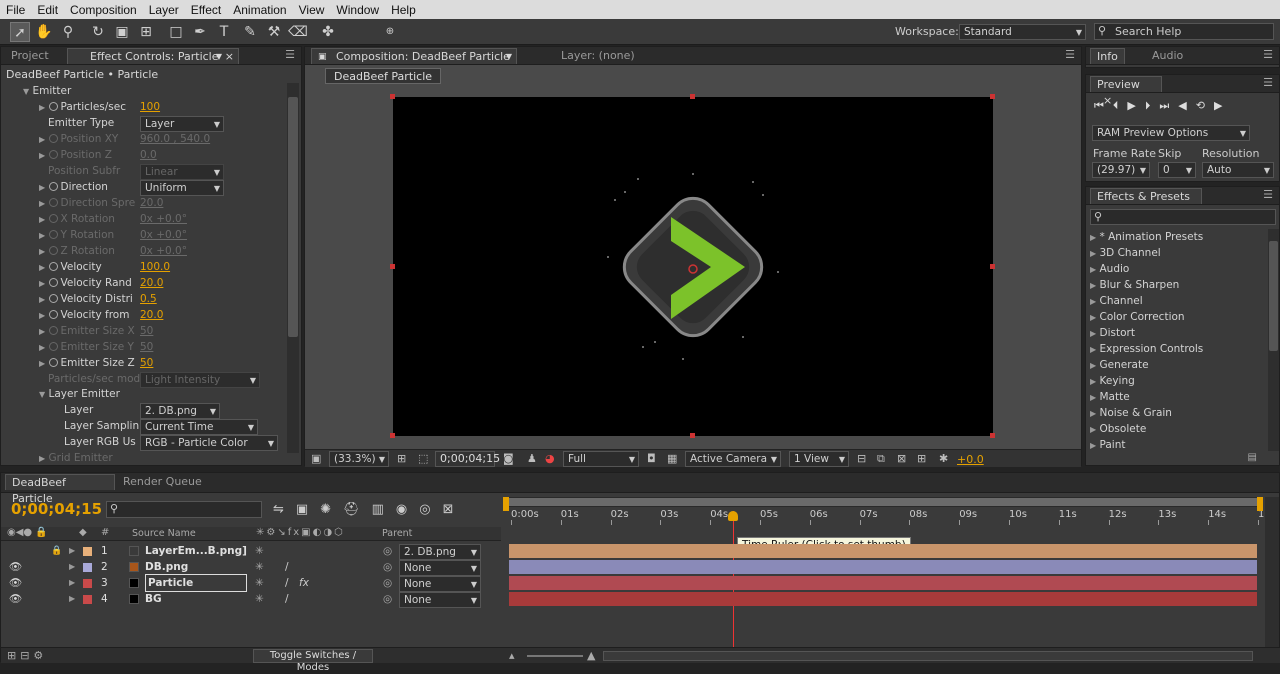  Describe the element at coordinates (970, 459) in the screenshot. I see `exposure-value: +0.0` at that location.